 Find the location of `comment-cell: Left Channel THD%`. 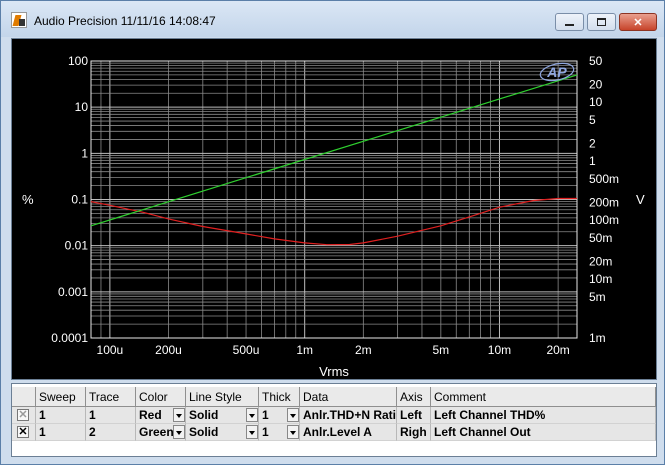

comment-cell: Left Channel THD% is located at coordinates (543, 415).